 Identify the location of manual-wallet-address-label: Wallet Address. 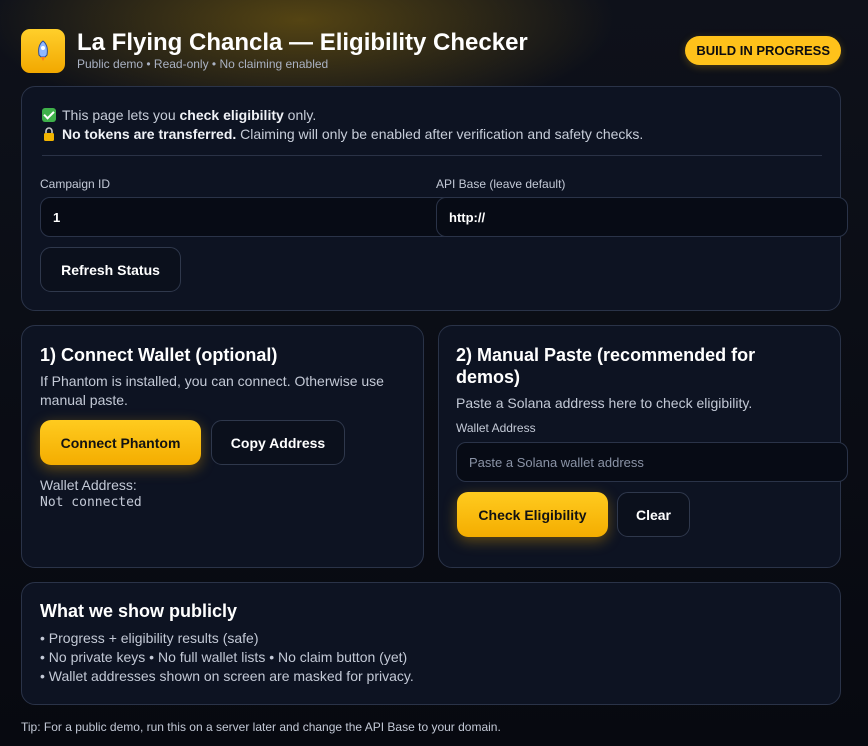
(496, 428).